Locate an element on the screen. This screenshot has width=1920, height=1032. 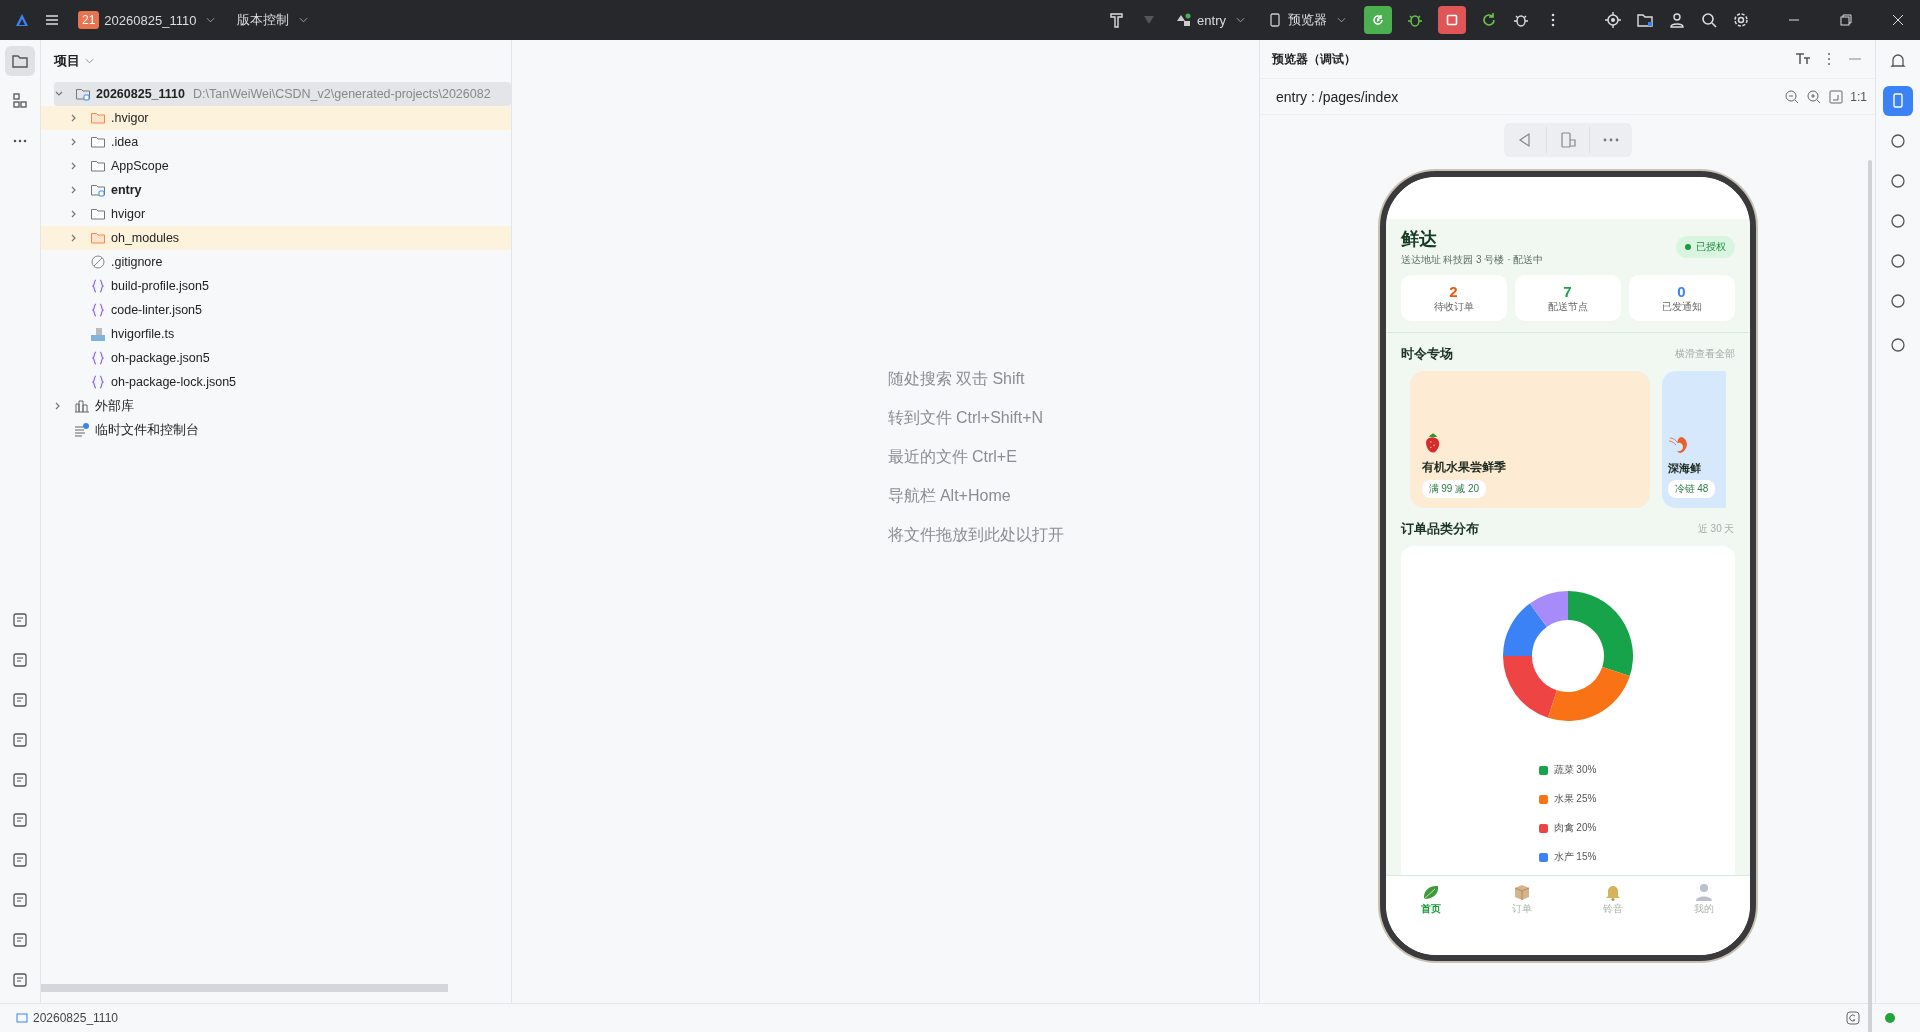
editor-hint: 导航栏 Alt+Home is located at coordinates (949, 496).